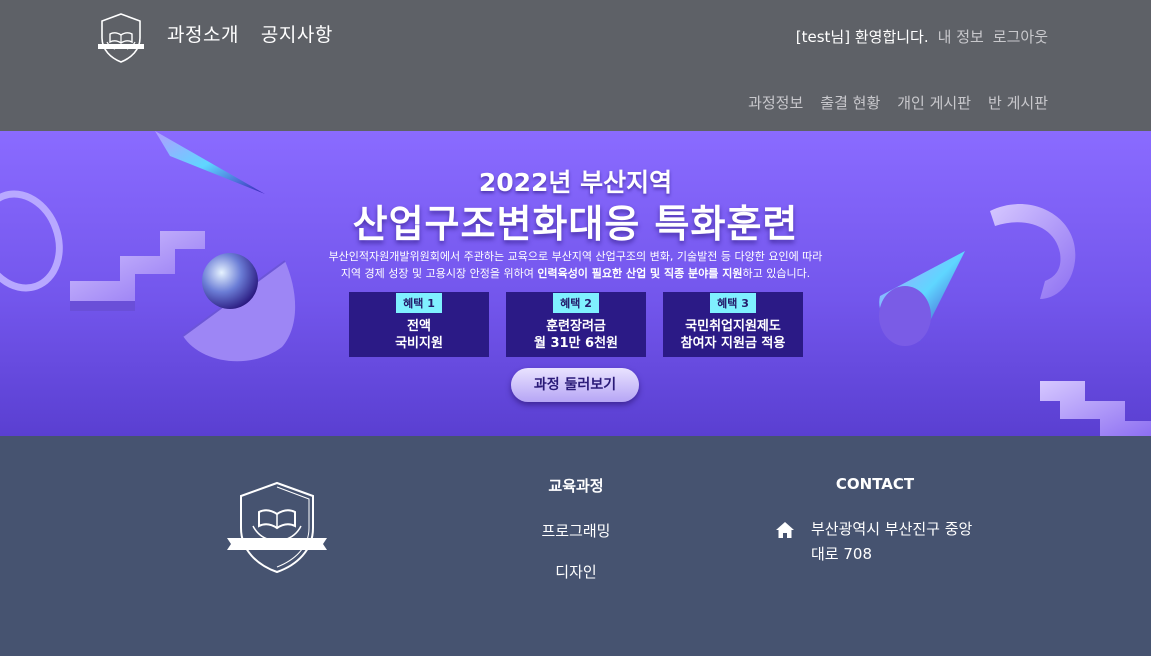  I want to click on user-area: [test님] 환영합니다. 내 정보 로그아웃, so click(922, 36).